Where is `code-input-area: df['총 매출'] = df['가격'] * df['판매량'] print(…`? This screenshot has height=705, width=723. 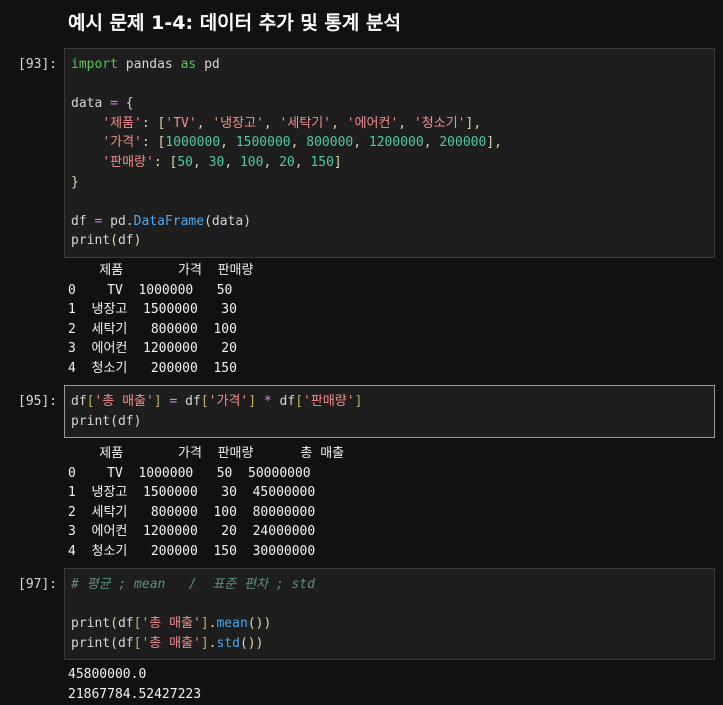
code-input-area: df['총 매출'] = df['가격'] * df['판매량'] print(… is located at coordinates (389, 412).